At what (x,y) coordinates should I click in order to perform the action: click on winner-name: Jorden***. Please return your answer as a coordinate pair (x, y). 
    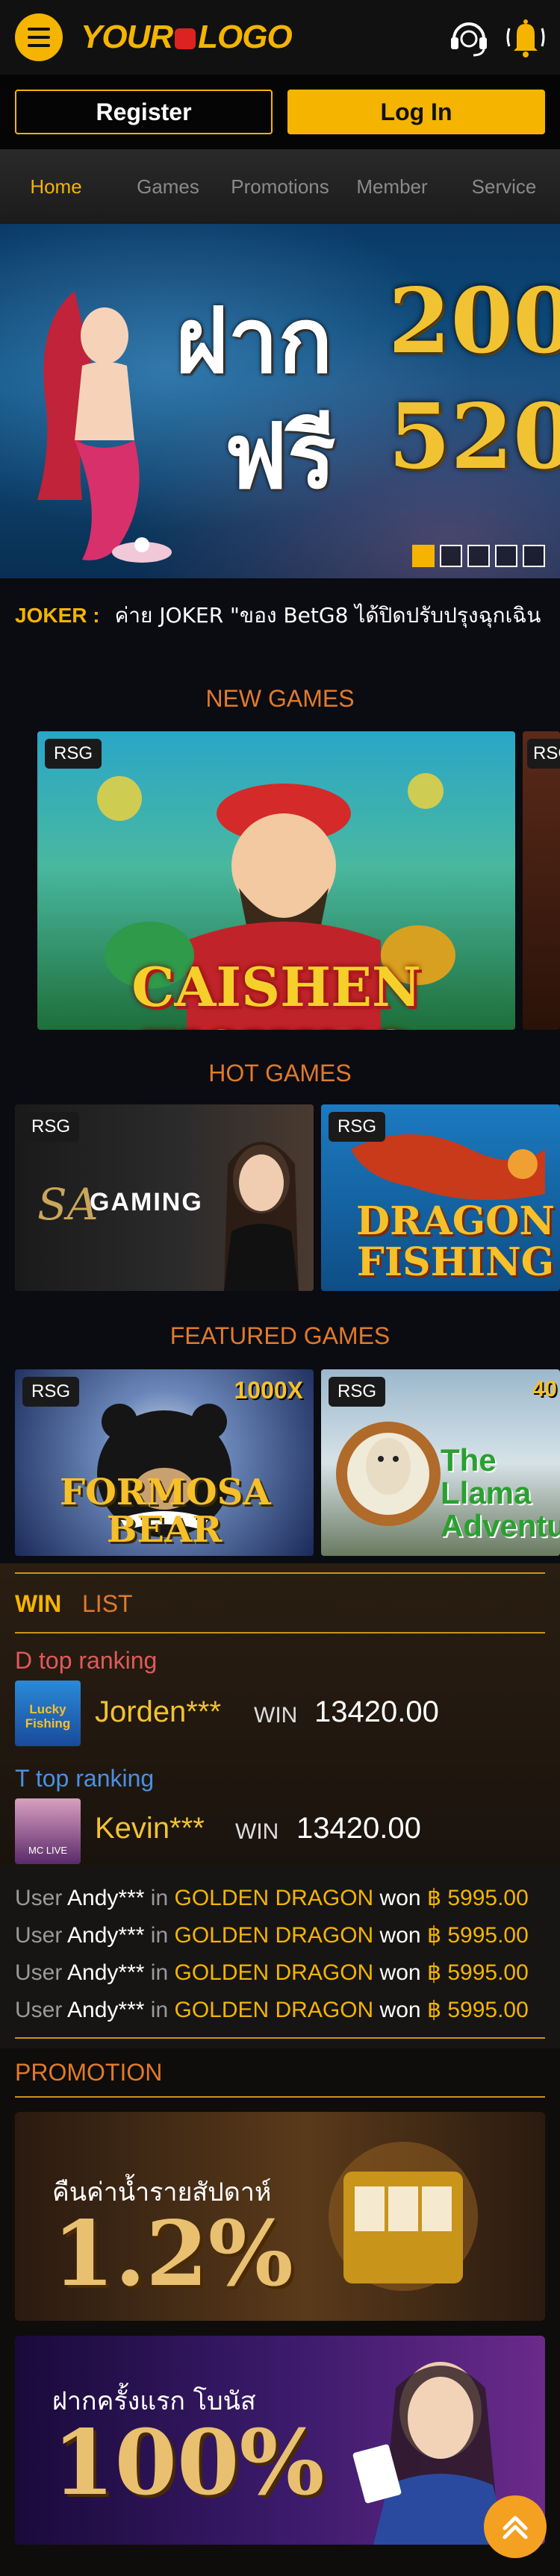
    Looking at the image, I should click on (158, 1711).